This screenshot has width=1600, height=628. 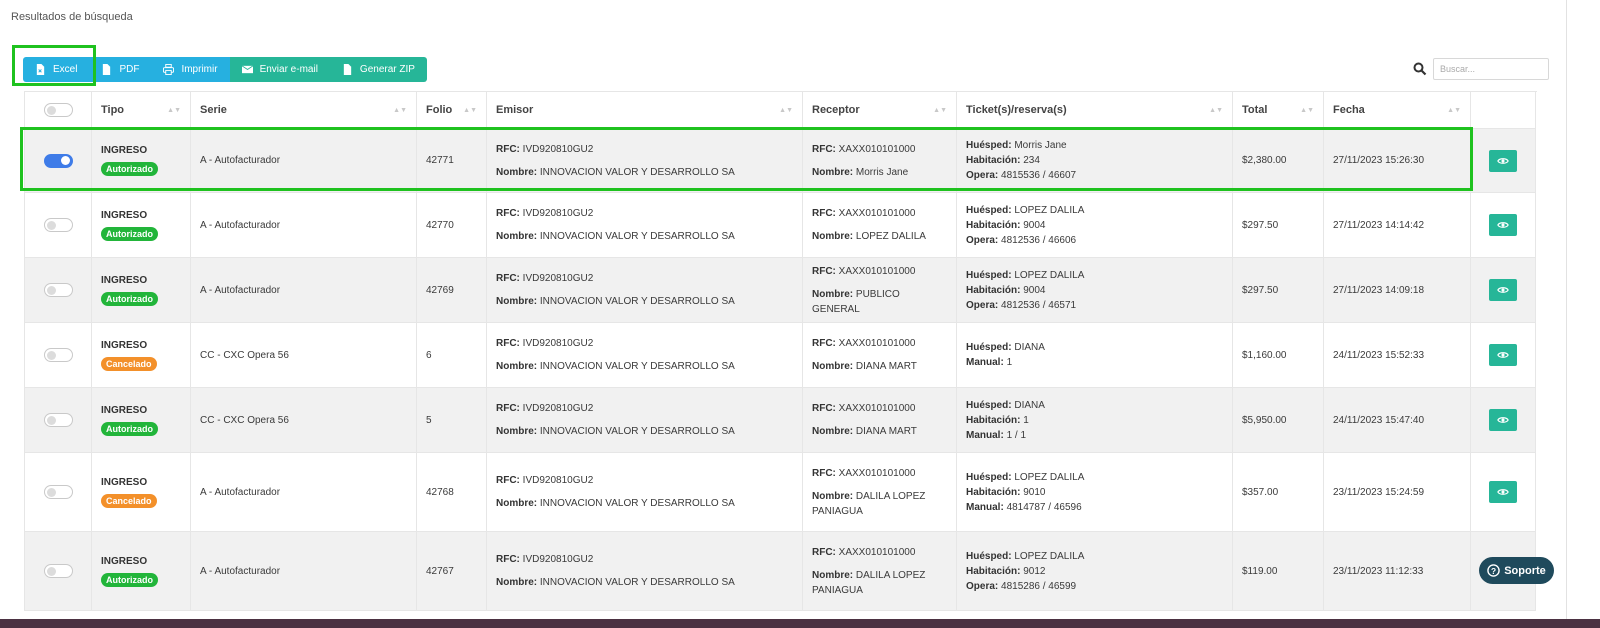 I want to click on reference-value: 1, so click(x=1009, y=362).